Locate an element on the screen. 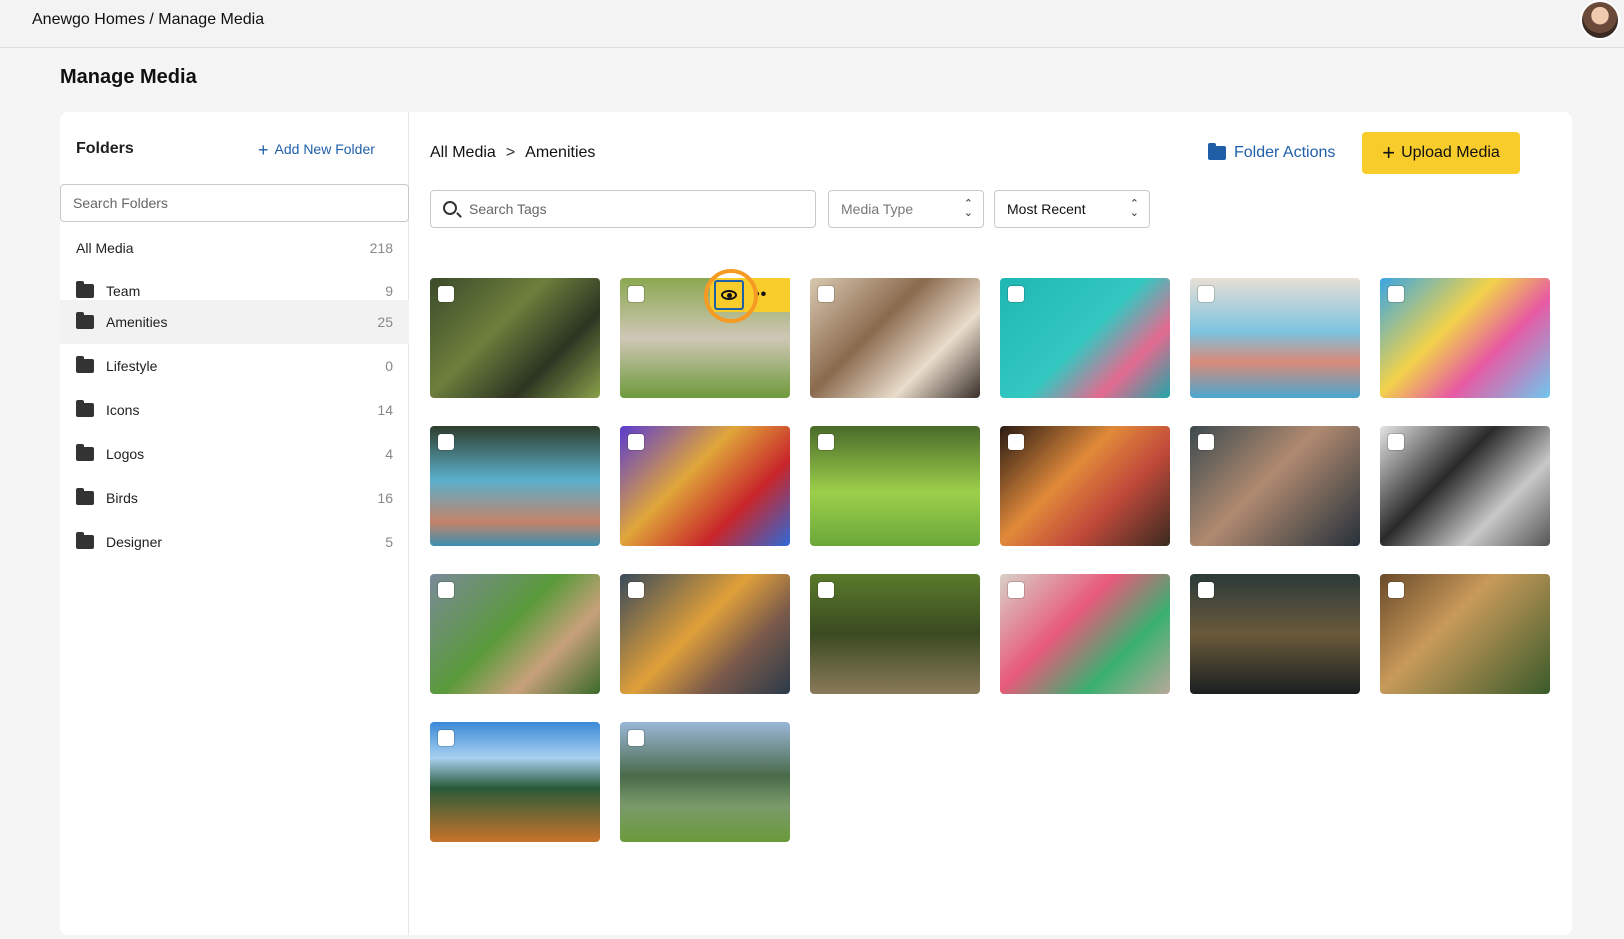 This screenshot has height=939, width=1624. sort-value: Most Recent is located at coordinates (1046, 209).